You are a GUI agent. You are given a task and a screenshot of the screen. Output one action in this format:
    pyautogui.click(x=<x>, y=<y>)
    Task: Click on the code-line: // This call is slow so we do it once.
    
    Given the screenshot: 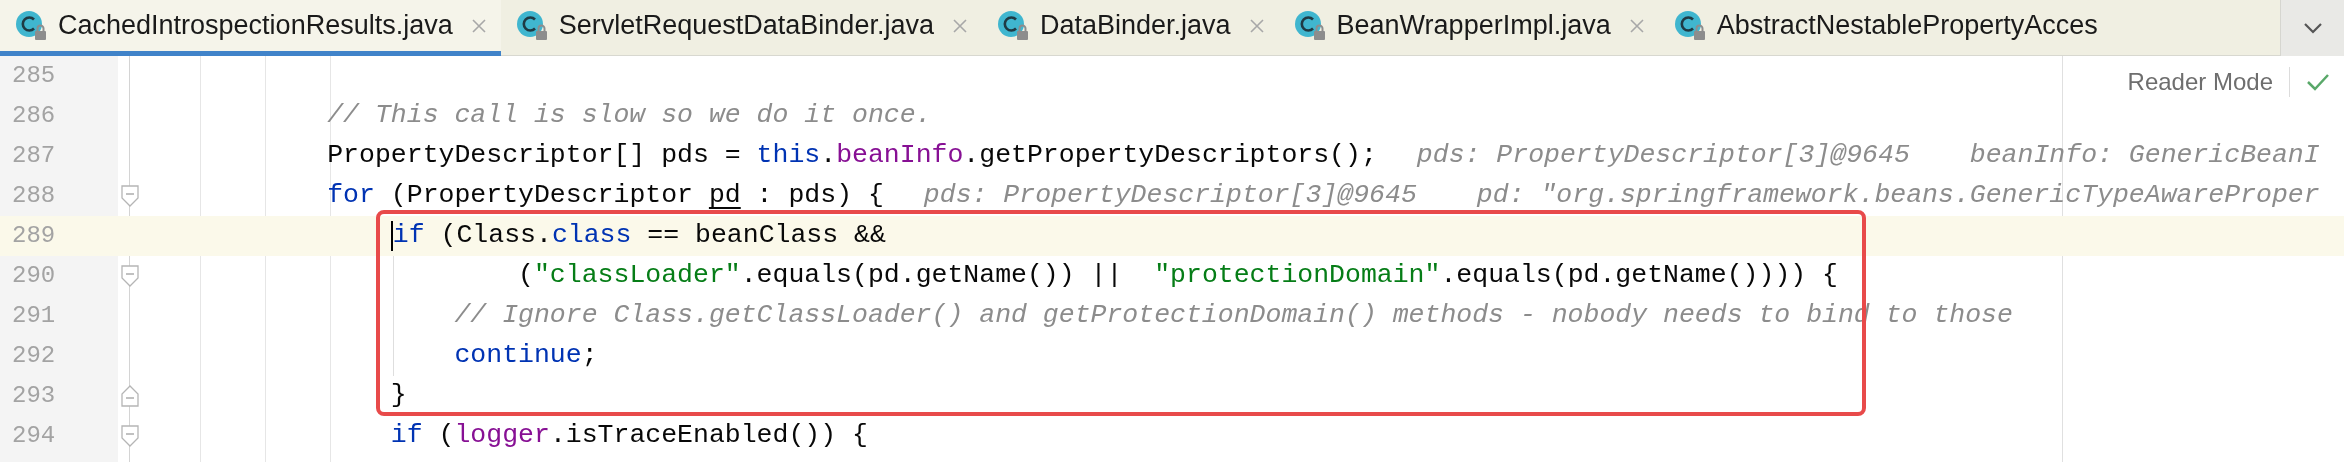 What is the action you would take?
    pyautogui.click(x=629, y=116)
    